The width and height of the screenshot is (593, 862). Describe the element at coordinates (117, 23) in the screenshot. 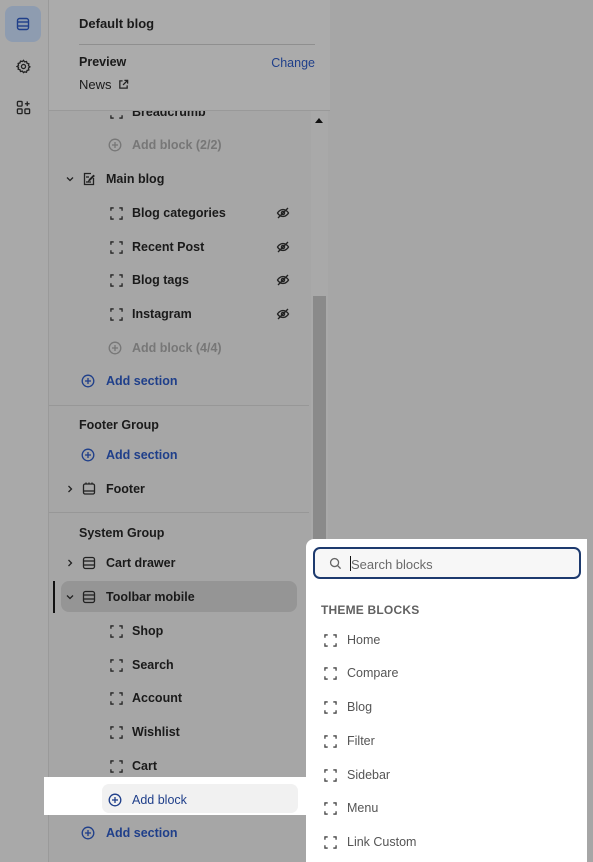

I see `template-title: Default blog` at that location.